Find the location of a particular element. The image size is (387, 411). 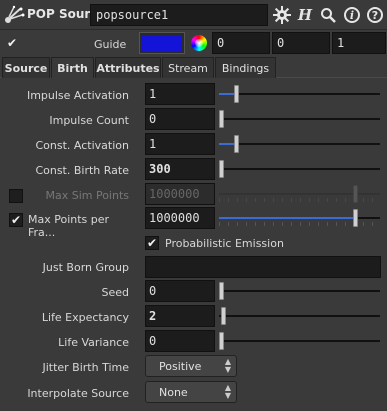

jitter-birth-time-menu: Positive ▲ ▼ is located at coordinates (191, 366).